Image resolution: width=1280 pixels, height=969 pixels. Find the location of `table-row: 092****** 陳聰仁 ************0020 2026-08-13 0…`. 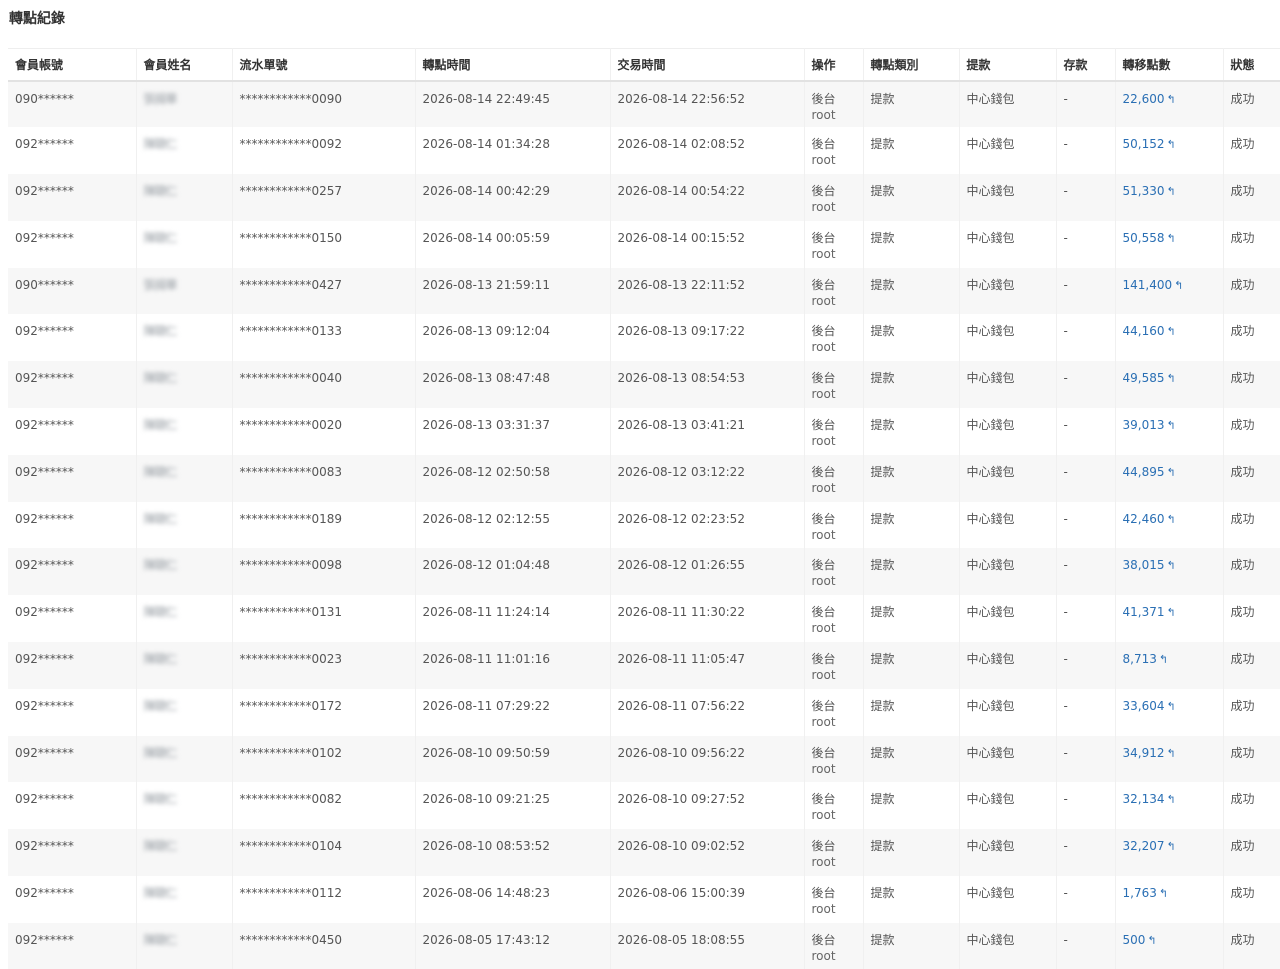

table-row: 092****** 陳聰仁 ************0020 2026-08-13 0… is located at coordinates (644, 431).